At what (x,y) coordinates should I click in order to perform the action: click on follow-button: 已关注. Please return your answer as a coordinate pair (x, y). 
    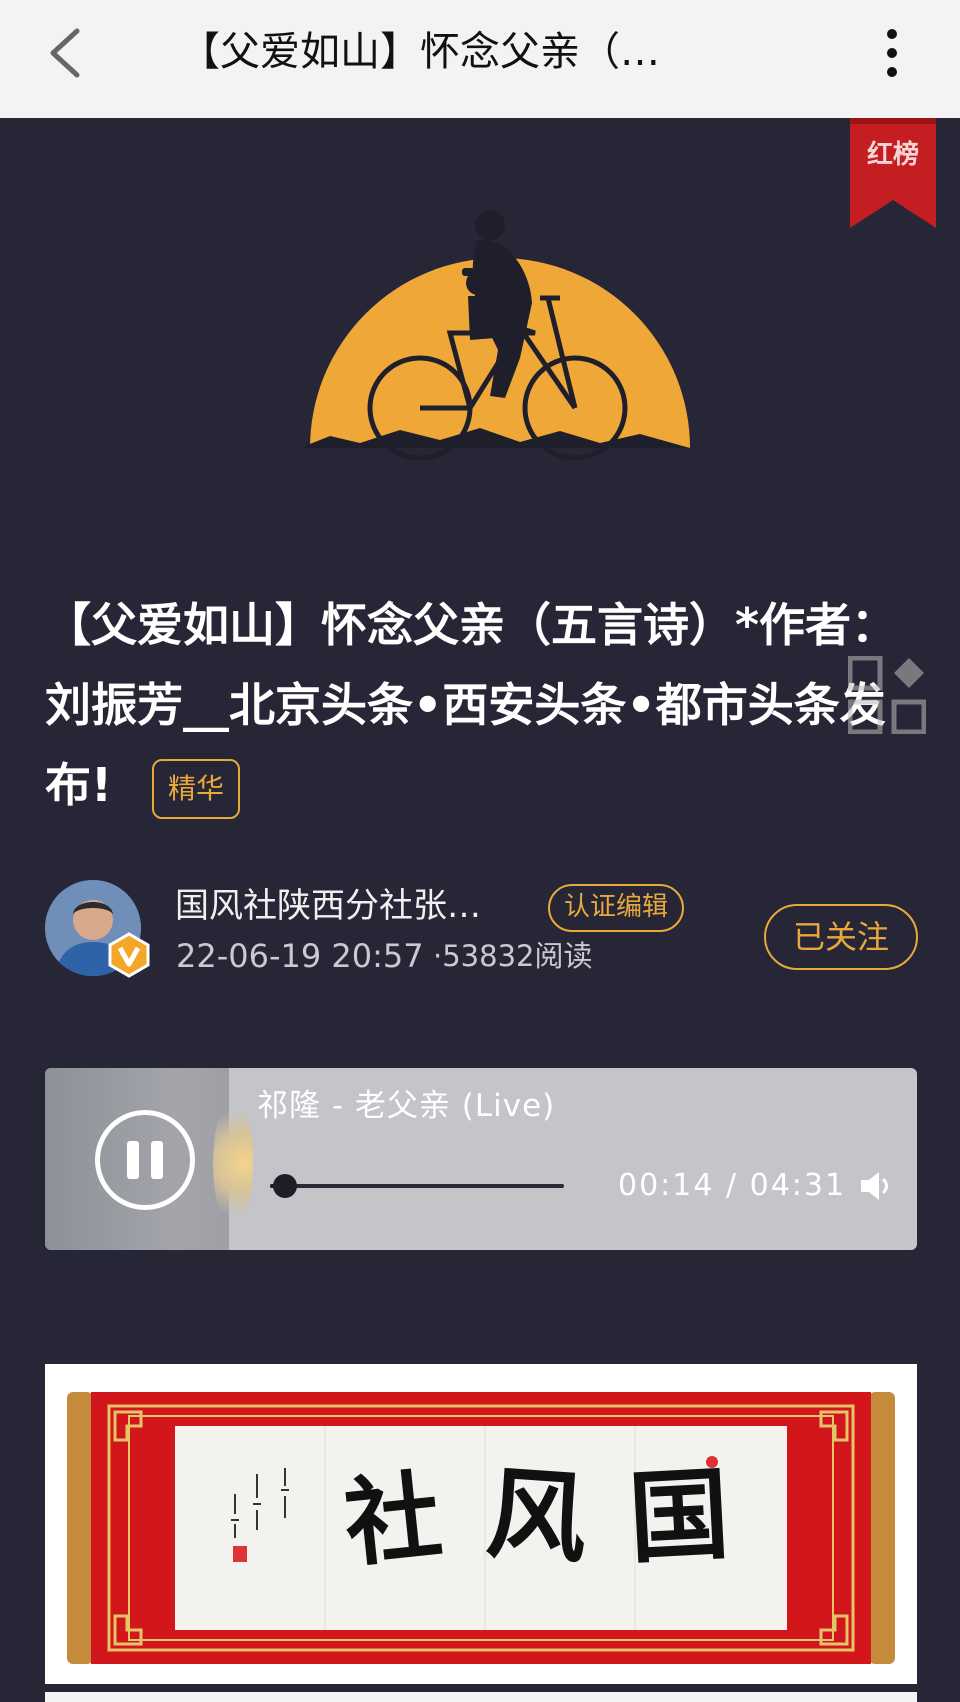
    Looking at the image, I should click on (841, 937).